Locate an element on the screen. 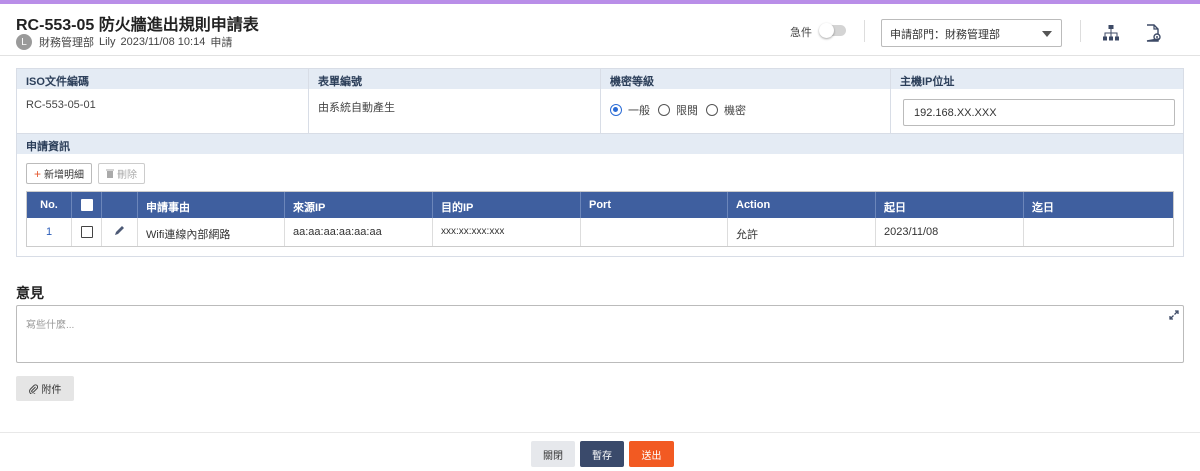 This screenshot has height=471, width=1200. col-dest-ip: 目的IP is located at coordinates (507, 205).